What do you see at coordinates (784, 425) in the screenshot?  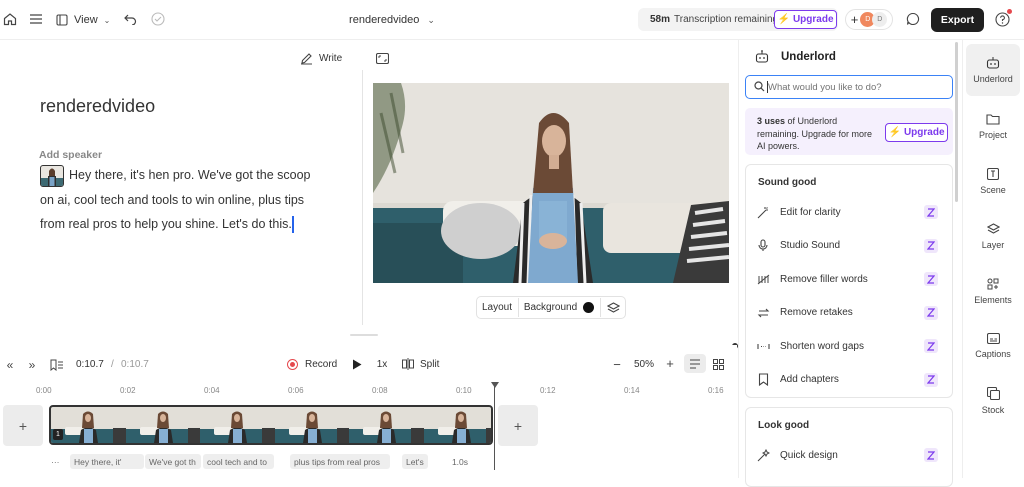 I see `section-heading: Look good` at bounding box center [784, 425].